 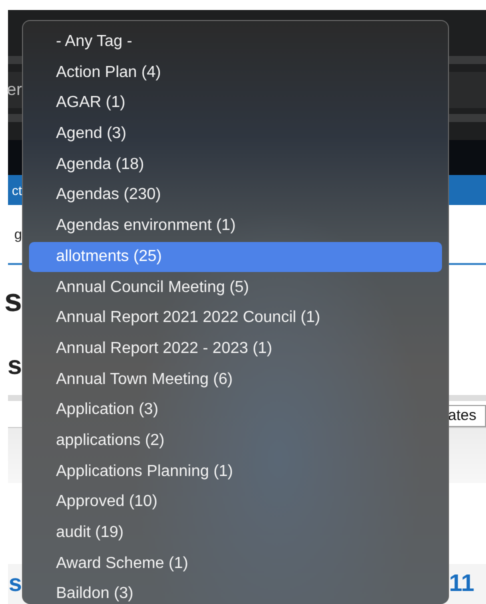 I want to click on menu-item: Applications Planning (1), so click(x=235, y=471).